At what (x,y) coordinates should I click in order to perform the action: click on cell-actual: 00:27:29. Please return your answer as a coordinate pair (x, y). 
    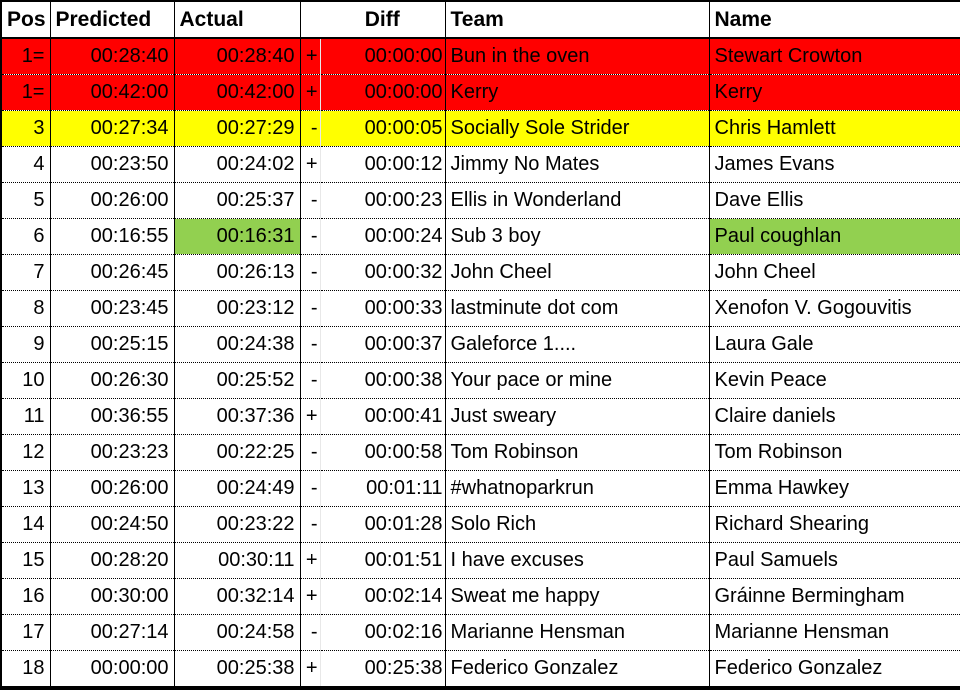
    Looking at the image, I should click on (237, 128).